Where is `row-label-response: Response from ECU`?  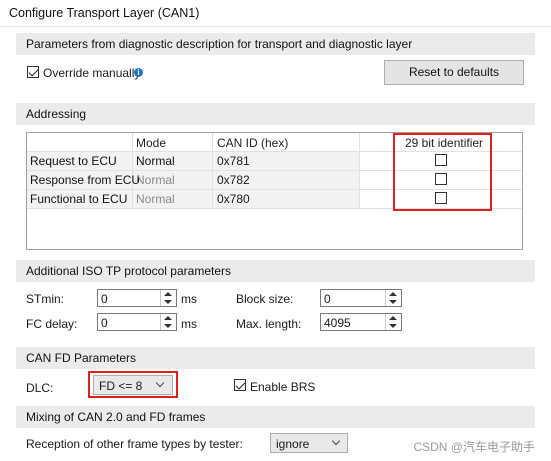
row-label-response: Response from ECU is located at coordinates (85, 180).